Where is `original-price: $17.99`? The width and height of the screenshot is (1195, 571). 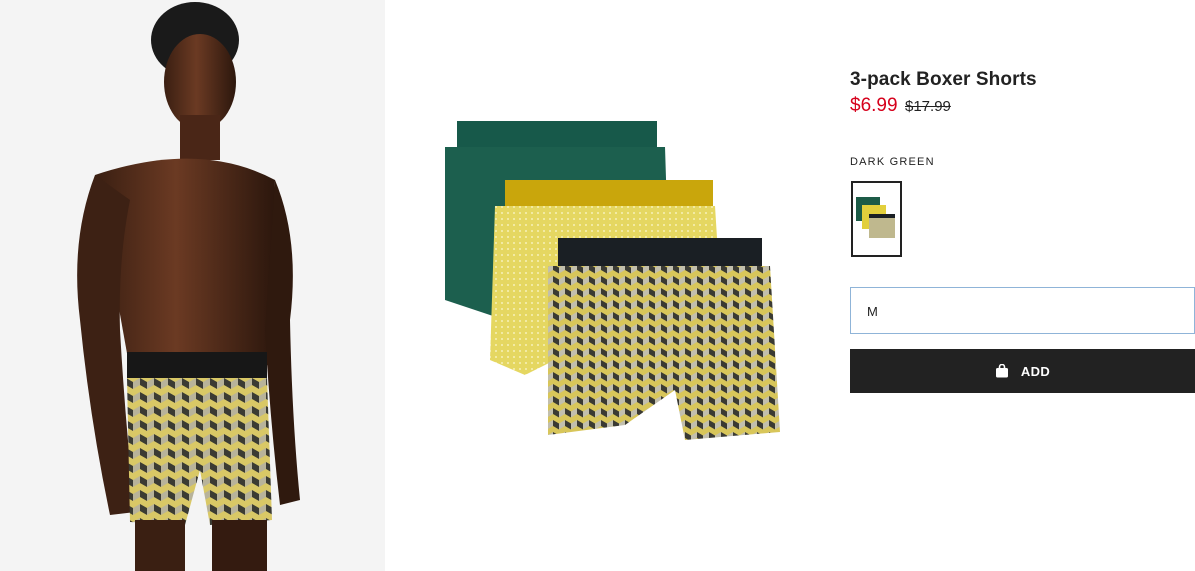 original-price: $17.99 is located at coordinates (928, 106).